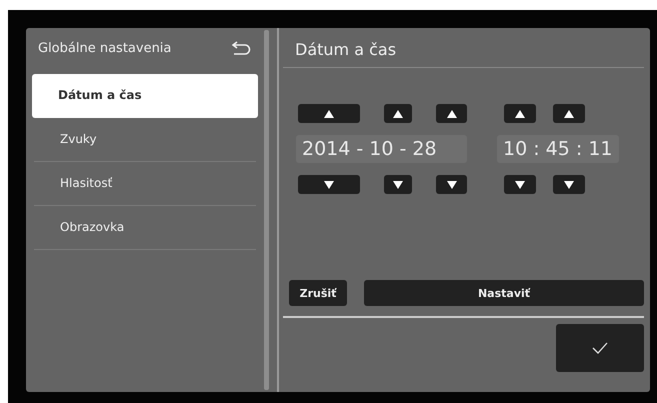 This screenshot has height=403, width=657. I want to click on set-button: Nastaviť, so click(504, 293).